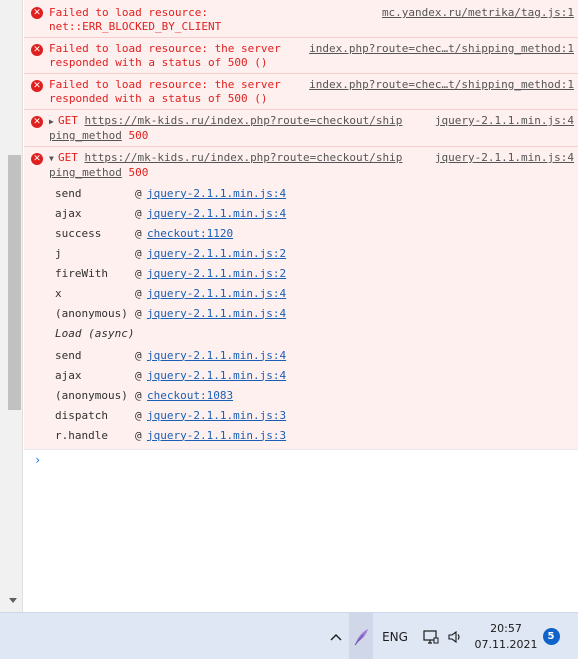 The height and width of the screenshot is (659, 578). What do you see at coordinates (135, 26) in the screenshot?
I see `message-line: net::ERR_BLOCKED_BY_CLIENT` at bounding box center [135, 26].